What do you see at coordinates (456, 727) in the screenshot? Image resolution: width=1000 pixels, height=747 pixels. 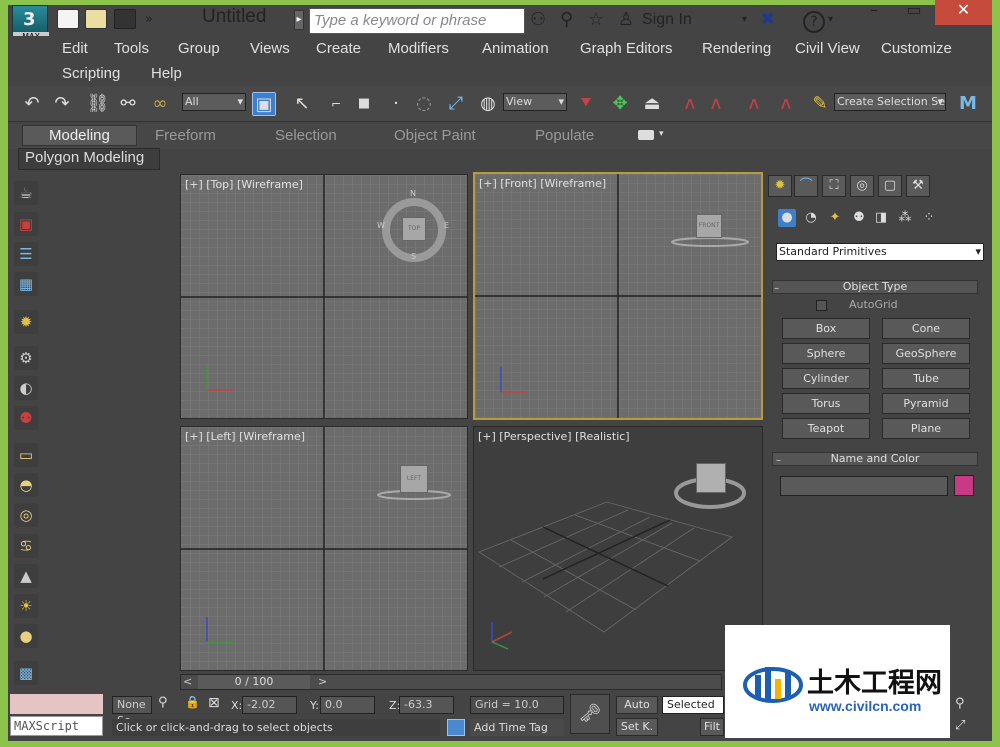 I see `add-time-tag-icon` at bounding box center [456, 727].